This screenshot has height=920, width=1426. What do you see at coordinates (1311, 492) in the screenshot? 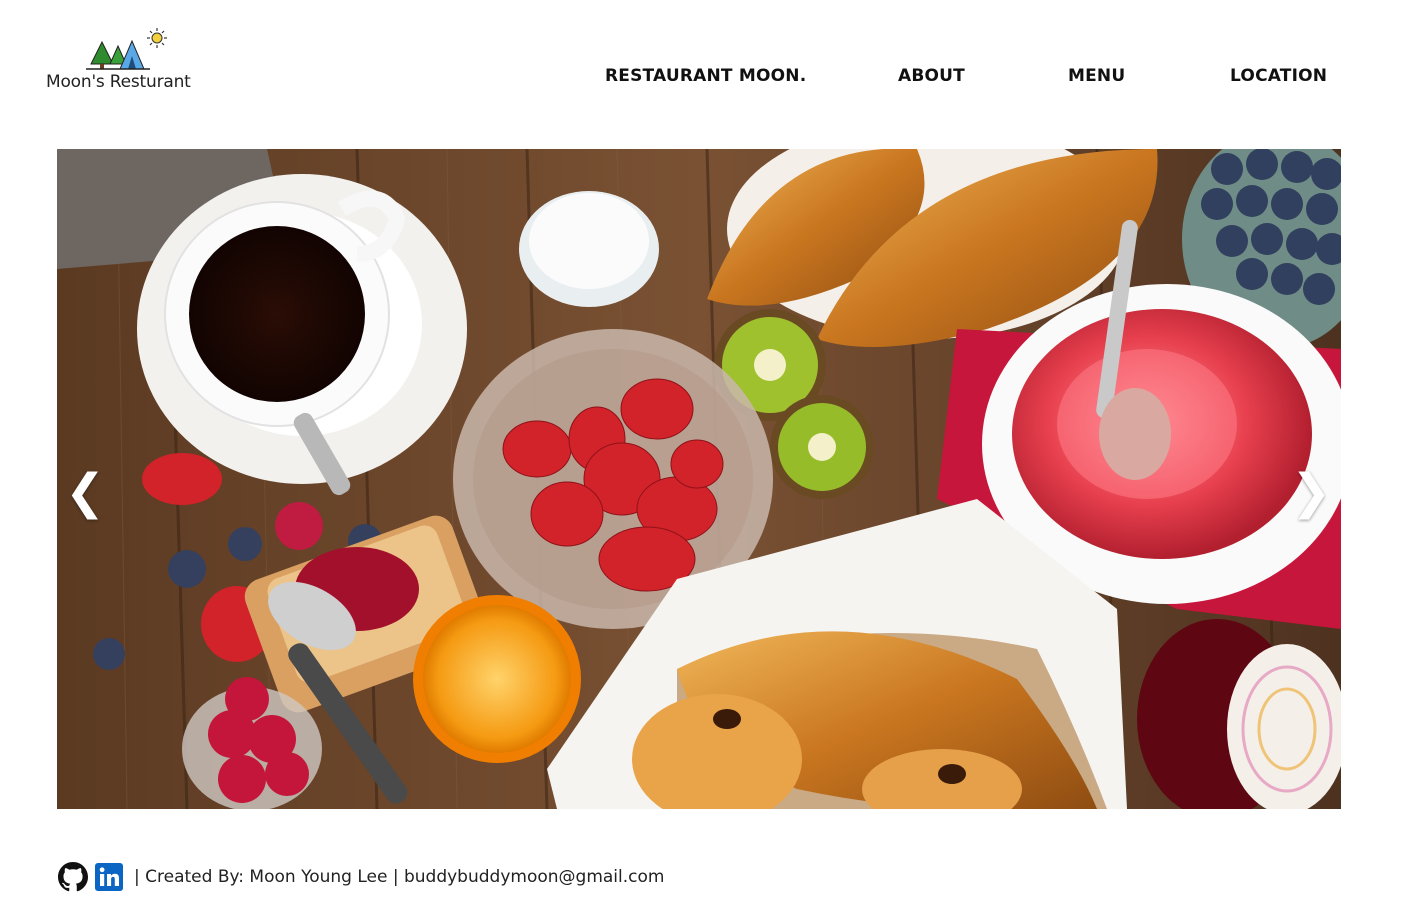
I see `carousel-next-button: ❯` at bounding box center [1311, 492].